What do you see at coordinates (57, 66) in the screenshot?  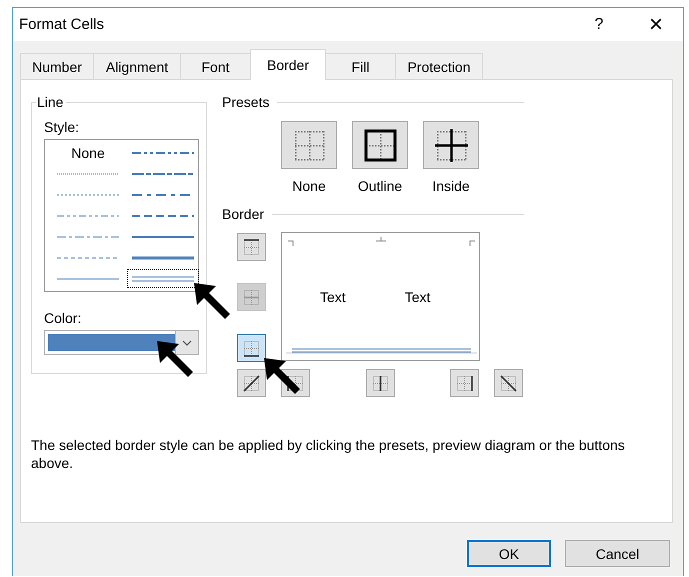 I see `tab: Number` at bounding box center [57, 66].